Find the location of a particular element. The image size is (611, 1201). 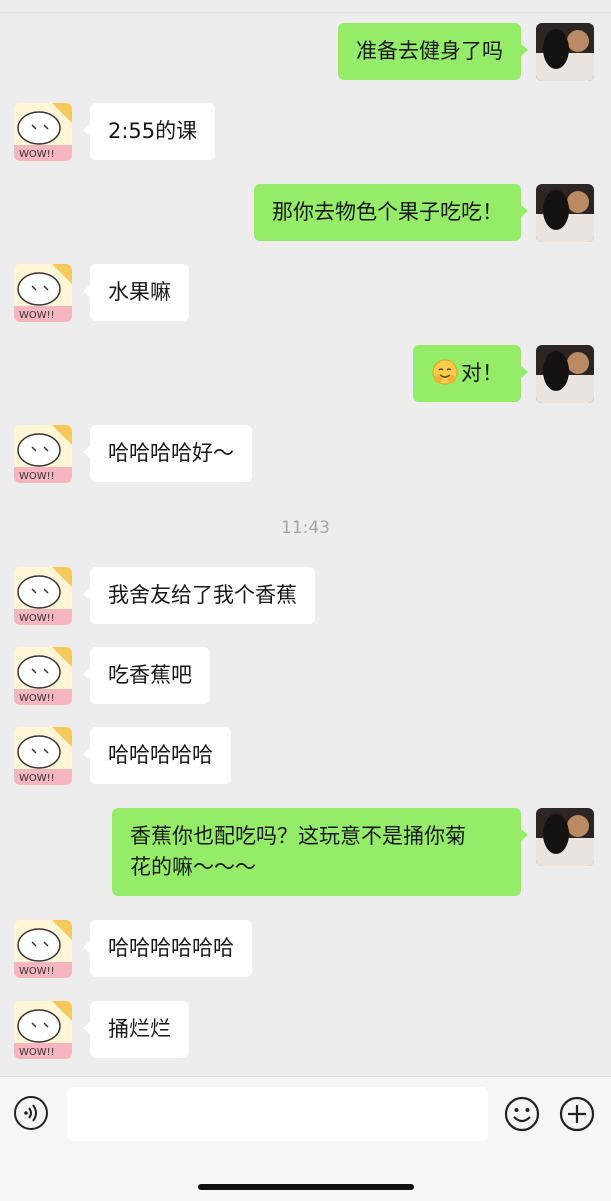

chat-bubble-received: 2:55的课 is located at coordinates (149, 131).